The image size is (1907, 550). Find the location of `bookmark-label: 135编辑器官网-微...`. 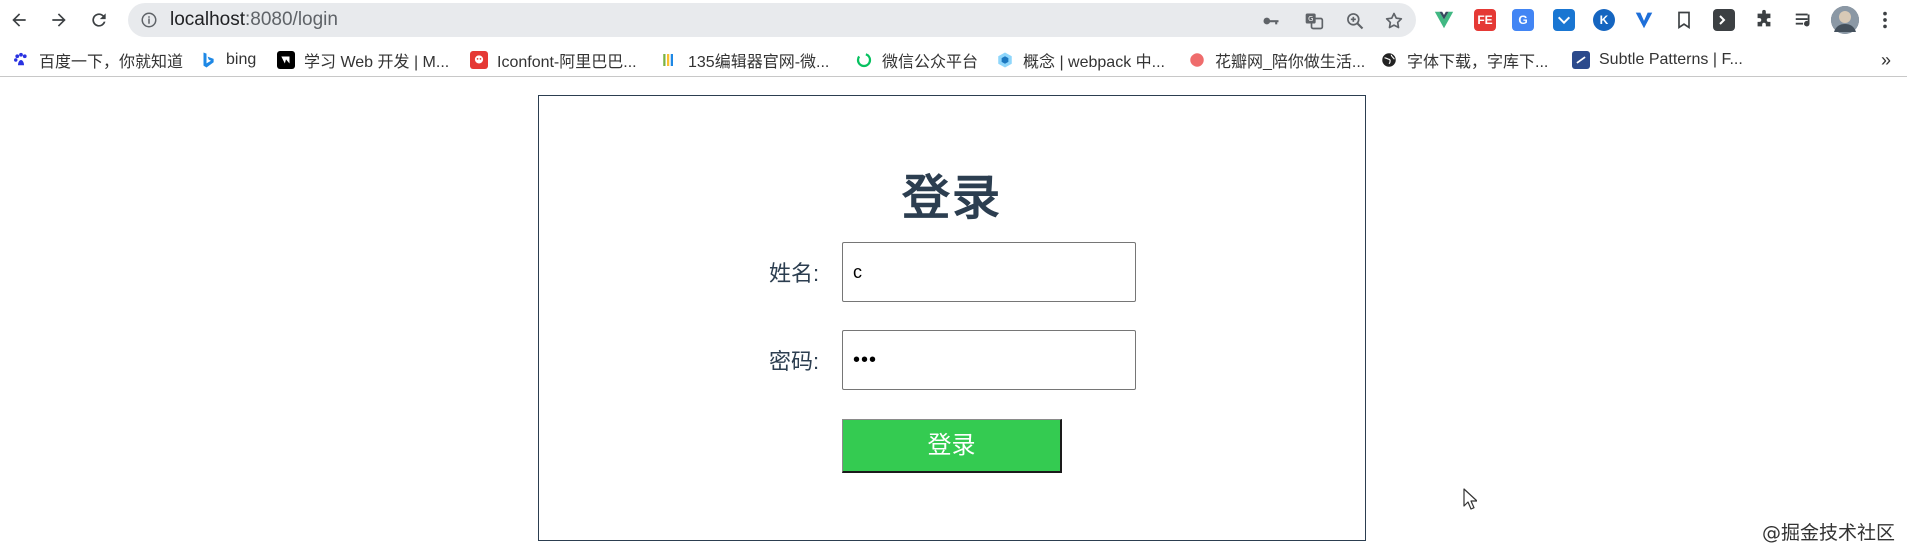

bookmark-label: 135编辑器官网-微... is located at coordinates (759, 62).